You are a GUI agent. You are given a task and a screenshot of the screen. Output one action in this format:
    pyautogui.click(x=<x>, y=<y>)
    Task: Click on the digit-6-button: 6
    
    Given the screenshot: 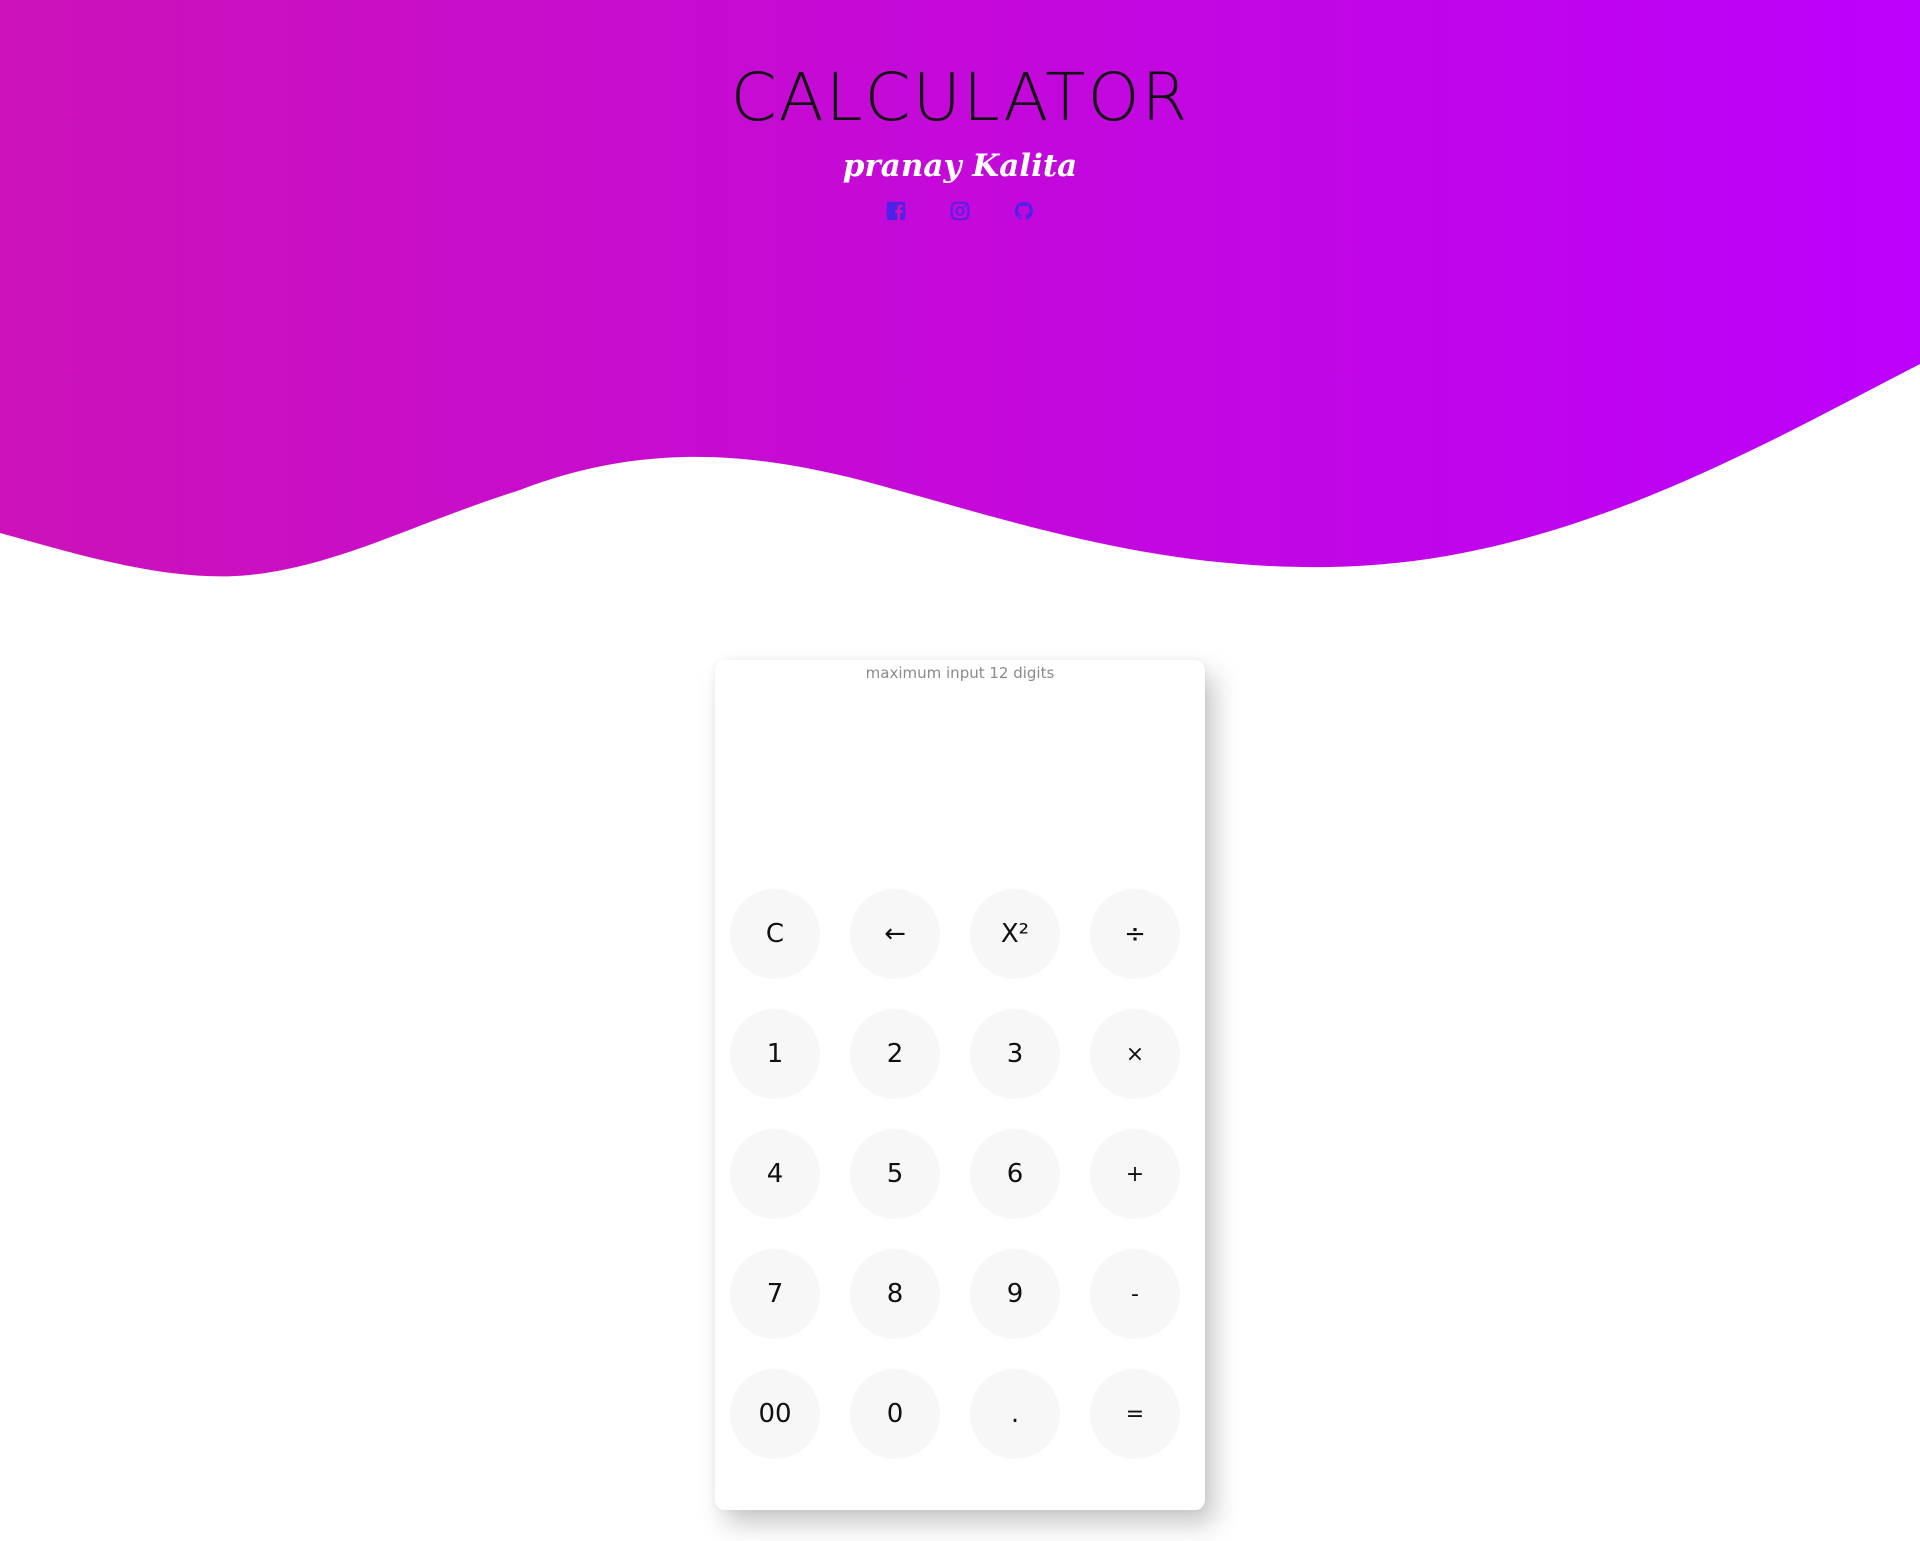 What is the action you would take?
    pyautogui.click(x=1015, y=1174)
    